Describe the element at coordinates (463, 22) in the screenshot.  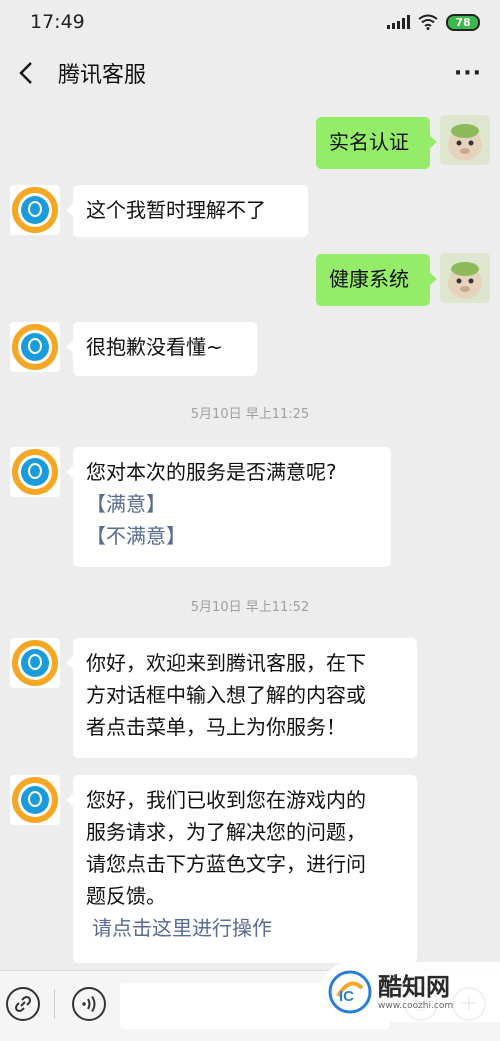
I see `battery-icon: 78` at that location.